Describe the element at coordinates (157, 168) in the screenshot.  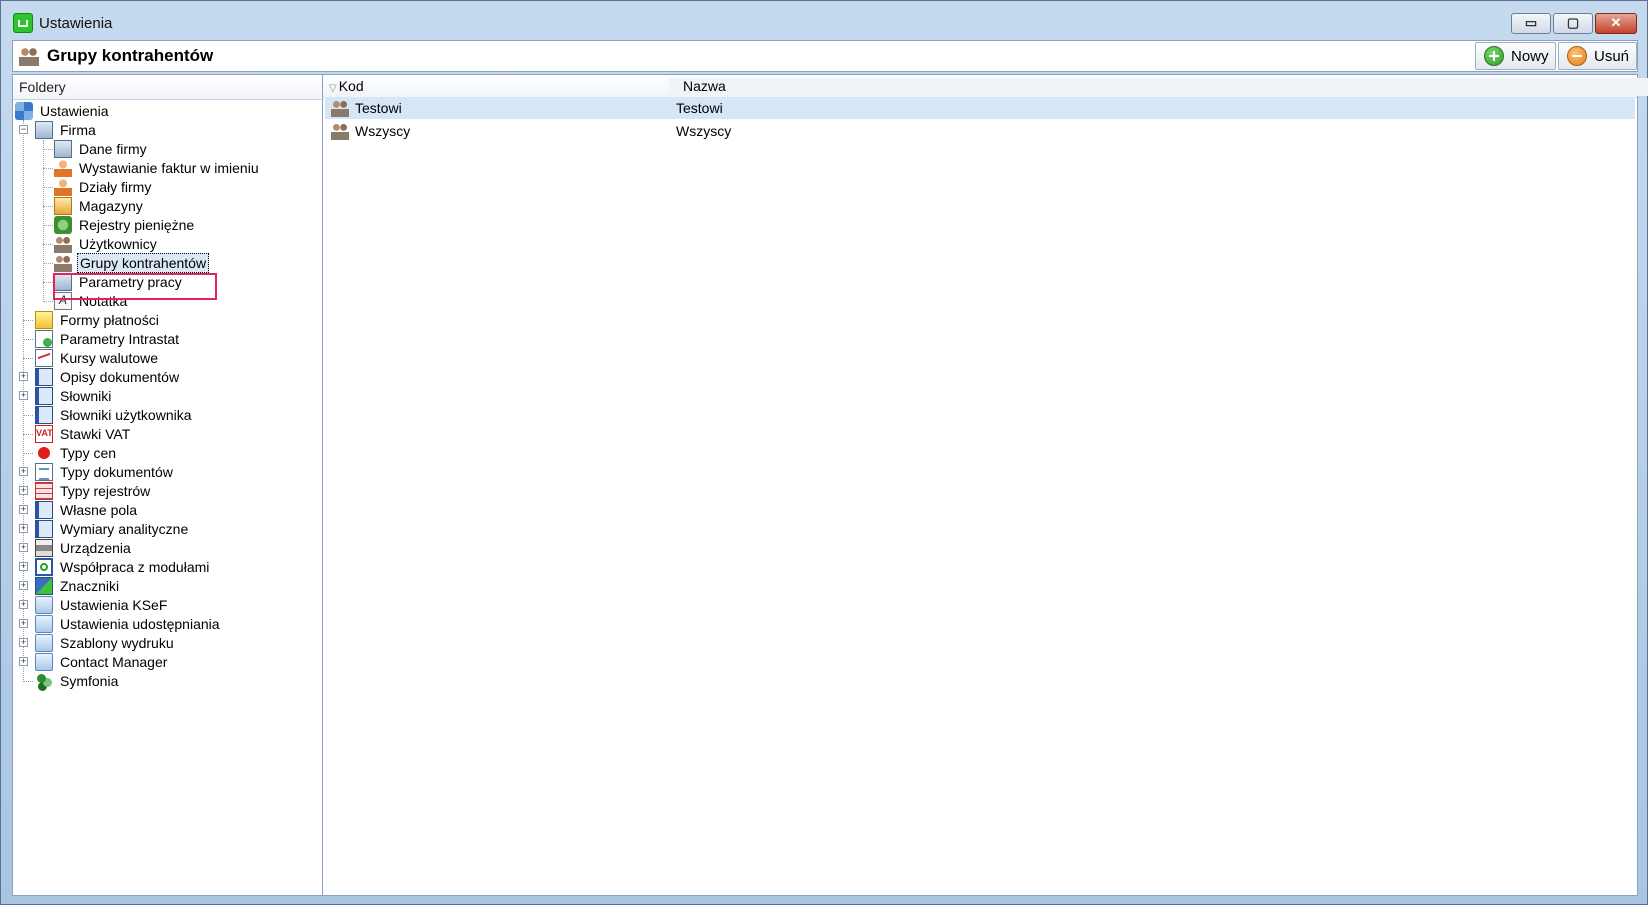
I see `tree-item-wystawianie-faktur: Wystawianie faktur w imieniu` at that location.